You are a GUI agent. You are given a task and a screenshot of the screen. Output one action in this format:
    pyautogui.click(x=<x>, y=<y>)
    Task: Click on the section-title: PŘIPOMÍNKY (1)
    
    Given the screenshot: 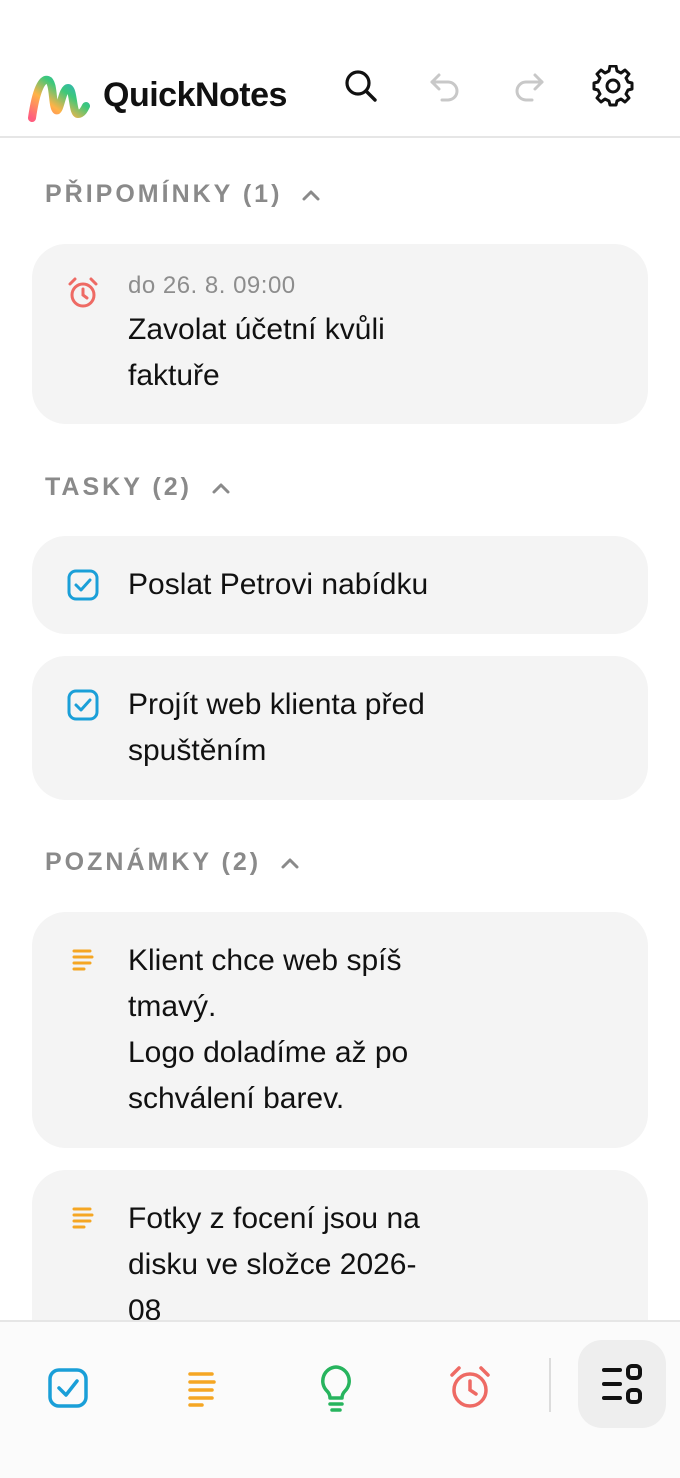 What is the action you would take?
    pyautogui.click(x=164, y=194)
    